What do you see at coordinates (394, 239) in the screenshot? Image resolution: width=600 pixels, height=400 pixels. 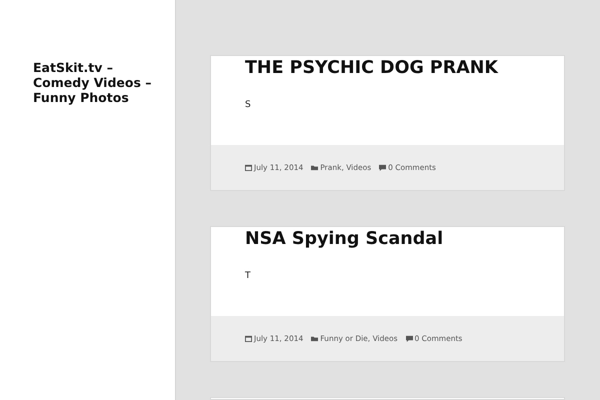 I see `post-title: NSA Spying Scandal` at bounding box center [394, 239].